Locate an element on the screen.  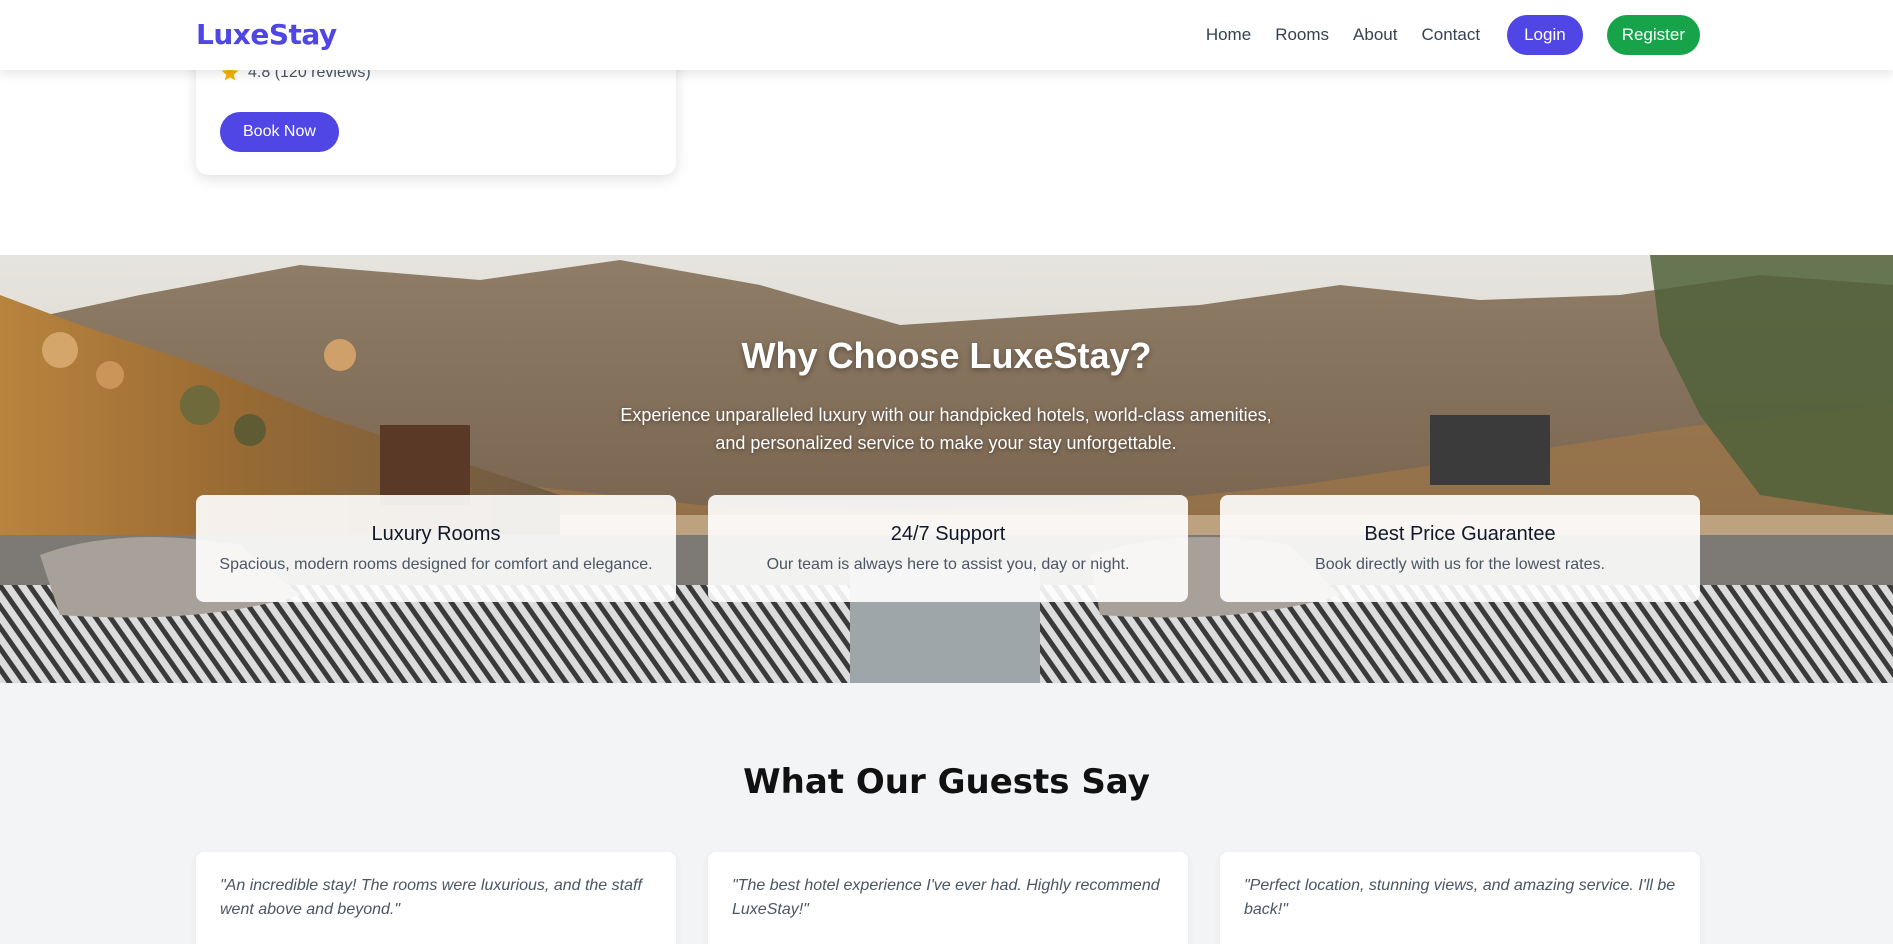
brand-logo: LuxeStay is located at coordinates (266, 34).